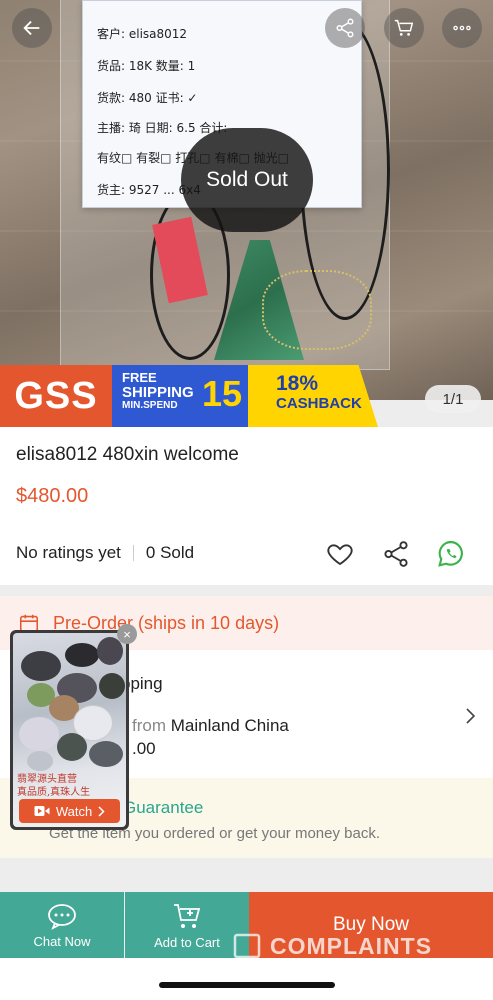  Describe the element at coordinates (144, 748) in the screenshot. I see `shipping-fee: .00` at that location.